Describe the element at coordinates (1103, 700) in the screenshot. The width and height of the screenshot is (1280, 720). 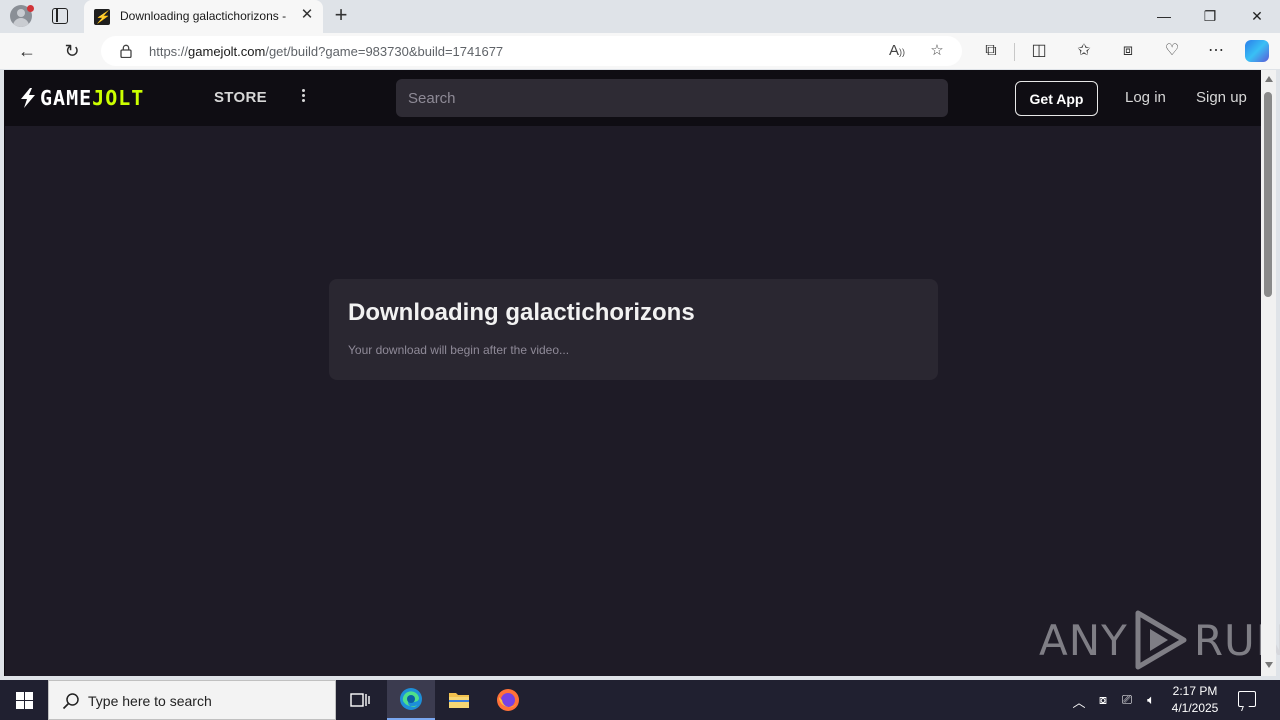
I see `device-tray-icon: ⧇` at that location.